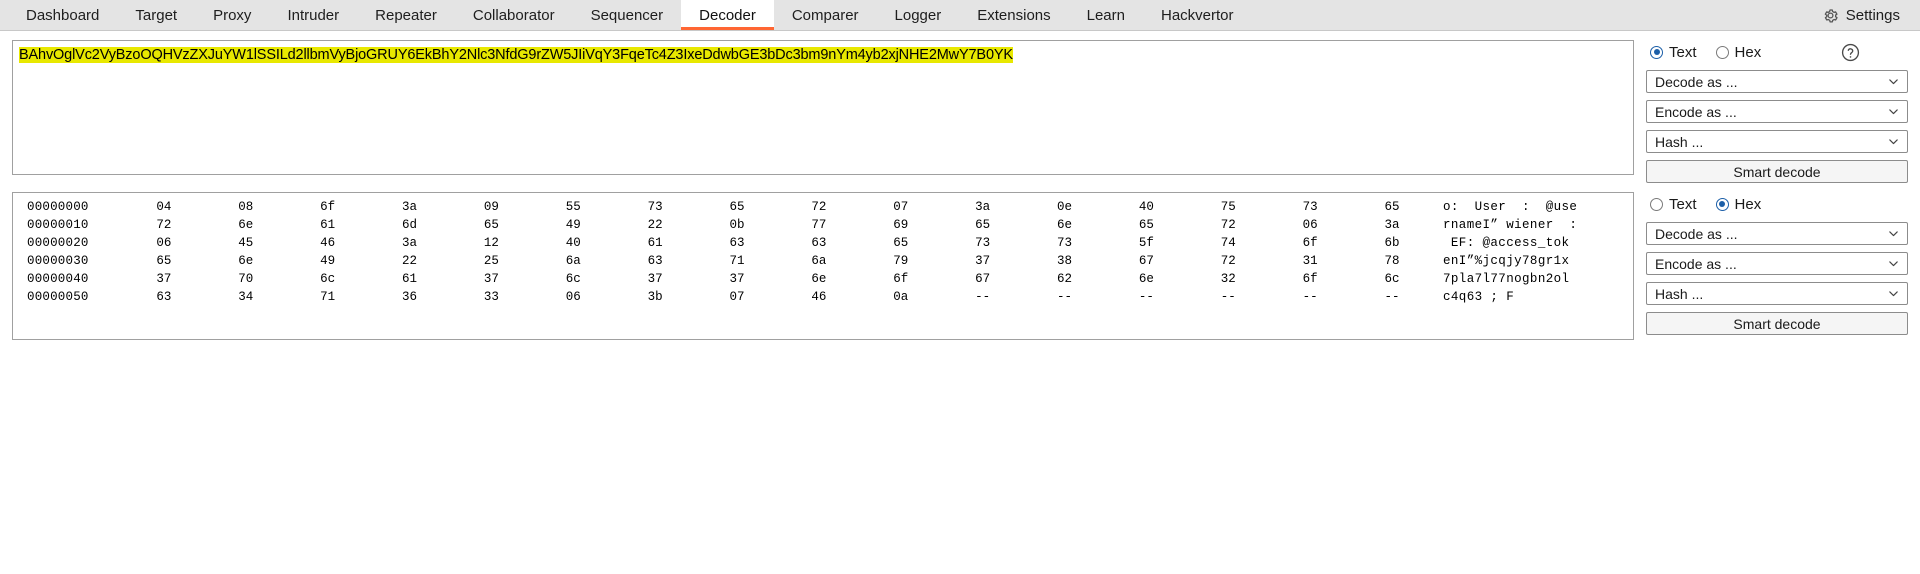 Image resolution: width=1920 pixels, height=574 pixels. Describe the element at coordinates (1479, 297) in the screenshot. I see `hex-ascii: c4q63 ; F` at that location.